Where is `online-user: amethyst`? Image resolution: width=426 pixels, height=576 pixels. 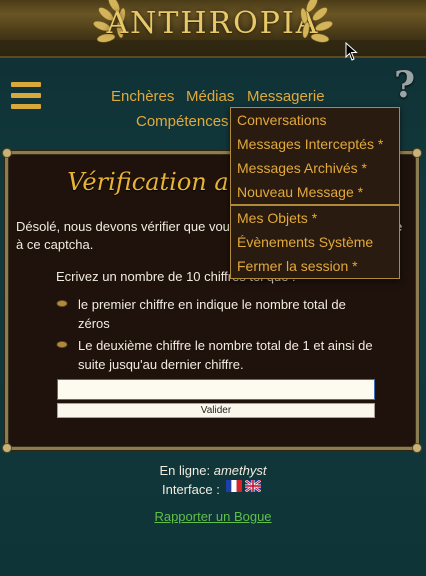
online-user: amethyst is located at coordinates (240, 470).